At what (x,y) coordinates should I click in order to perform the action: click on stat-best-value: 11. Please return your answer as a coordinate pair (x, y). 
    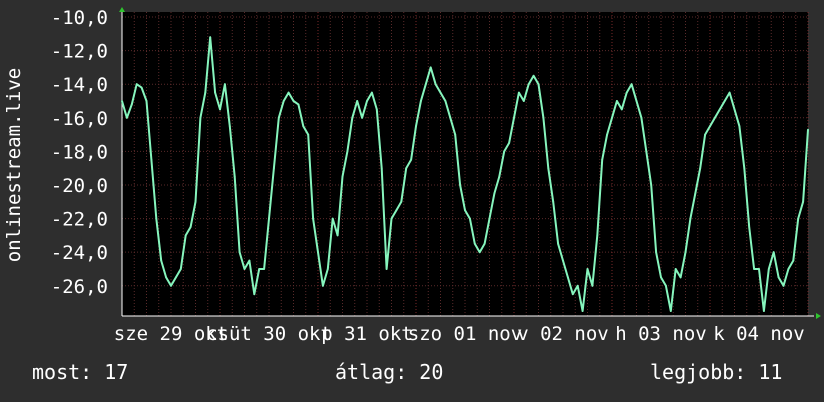
    Looking at the image, I should click on (770, 372).